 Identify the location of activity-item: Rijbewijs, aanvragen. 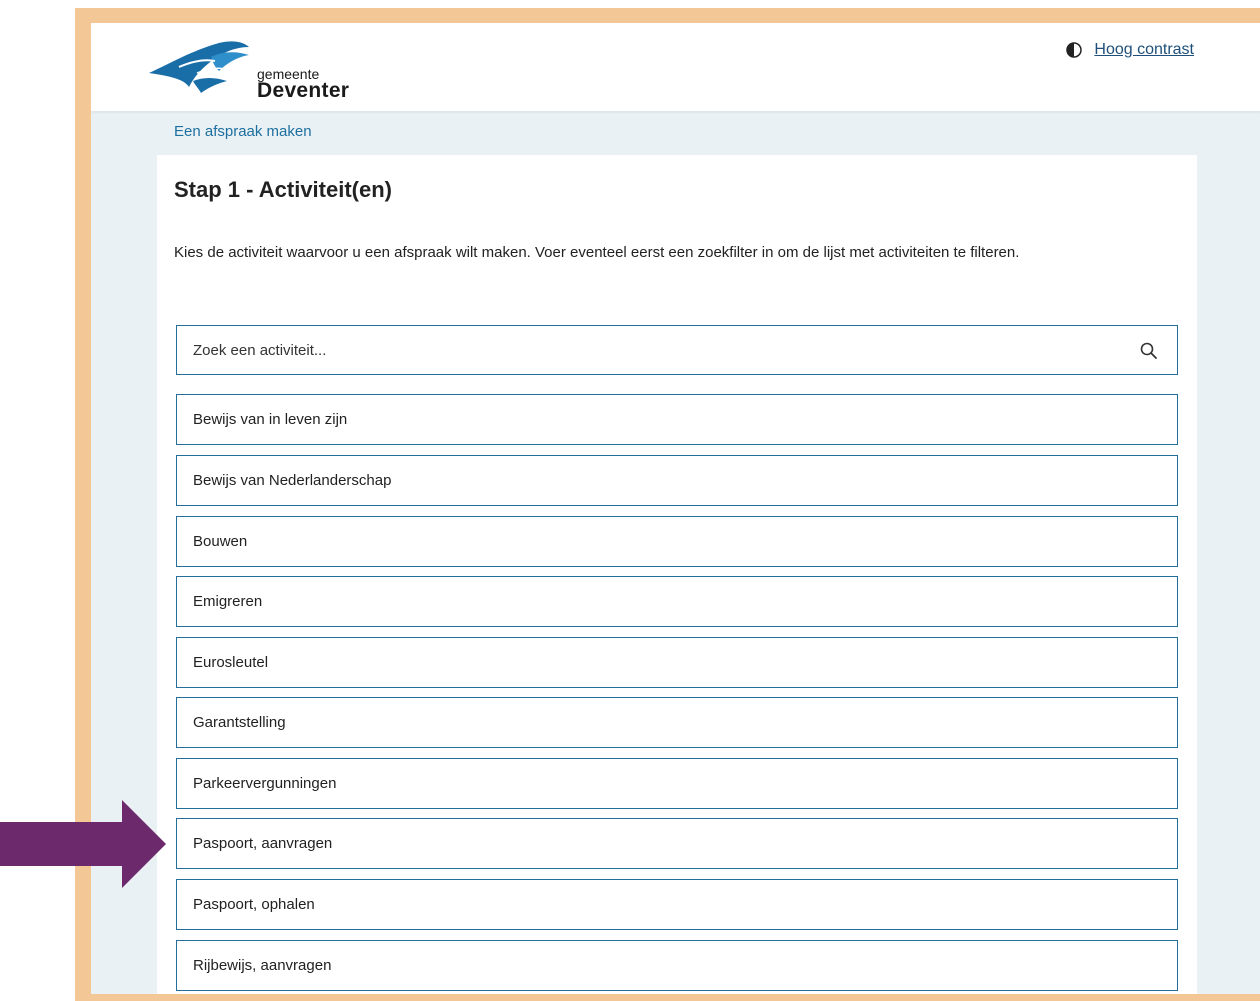
(677, 965).